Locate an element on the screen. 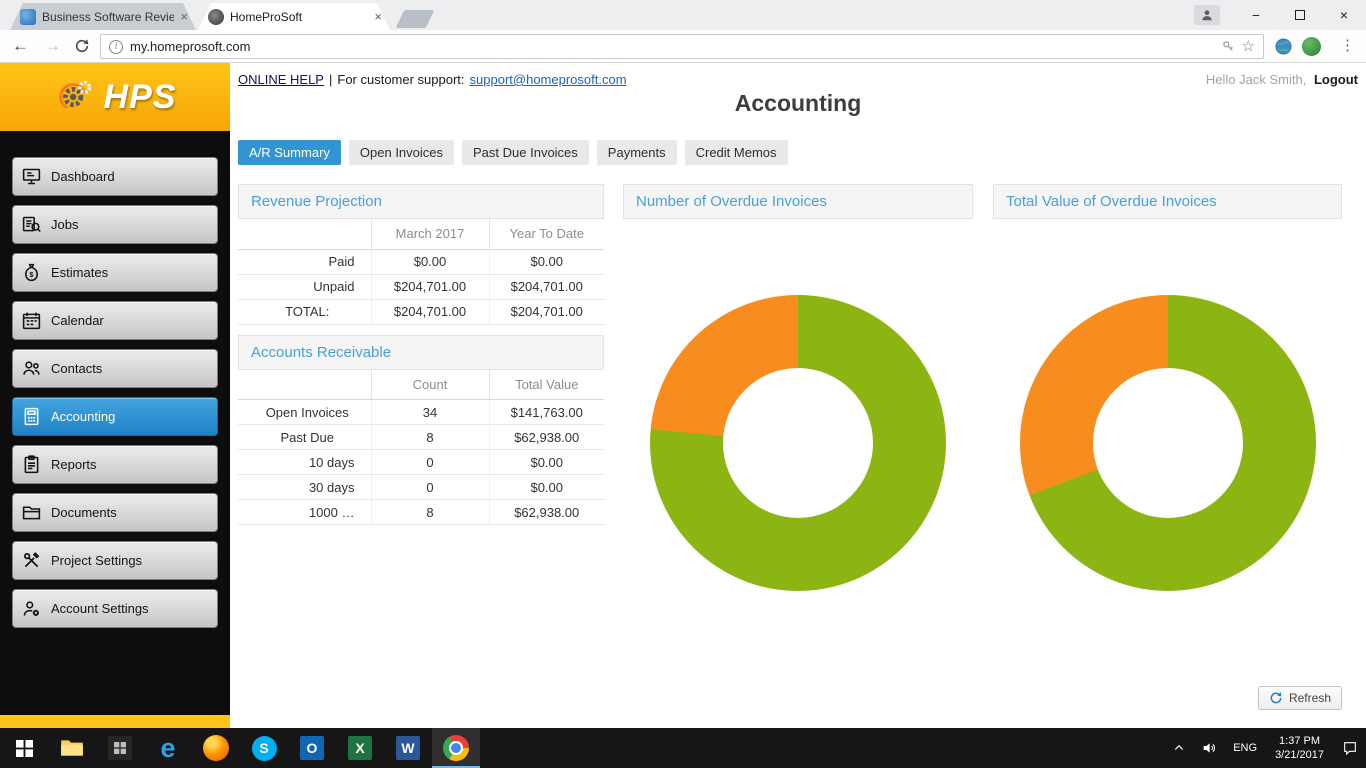 The height and width of the screenshot is (768, 1366). cell-value: $62,938.00 is located at coordinates (546, 512).